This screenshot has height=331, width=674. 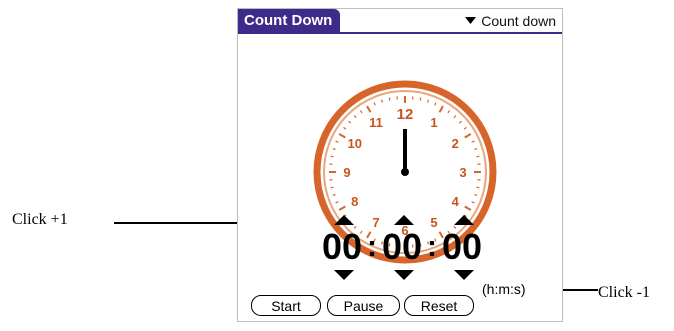 What do you see at coordinates (402, 246) in the screenshot?
I see `minutes-value: 00` at bounding box center [402, 246].